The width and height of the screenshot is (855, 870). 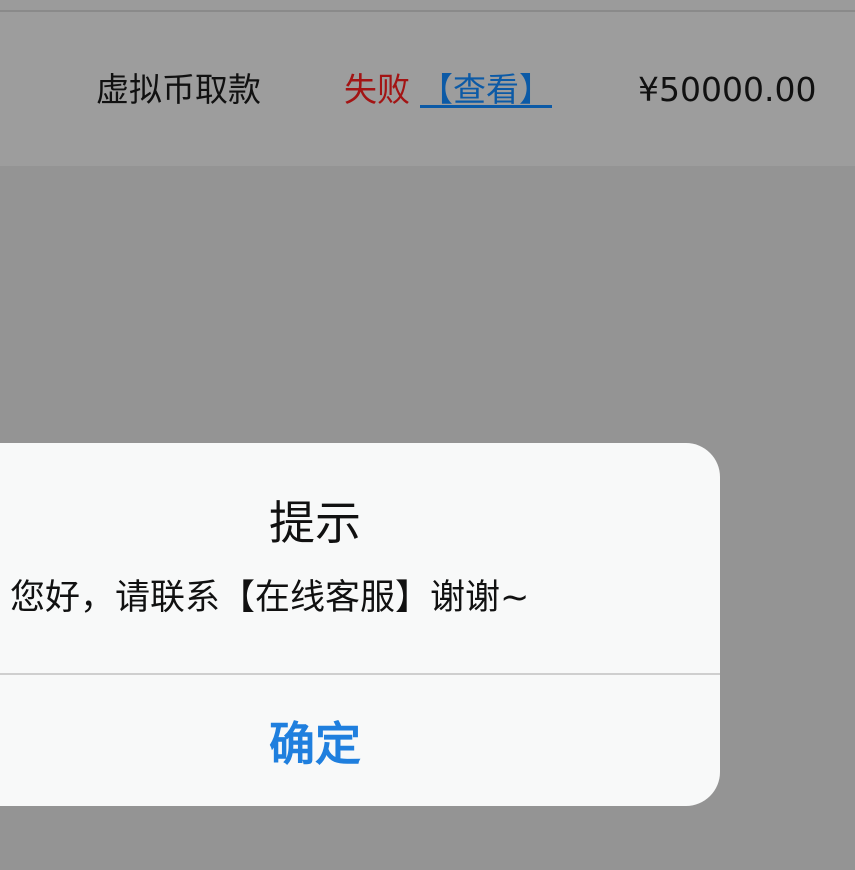 What do you see at coordinates (335, 740) in the screenshot?
I see `confirm-button: 确定` at bounding box center [335, 740].